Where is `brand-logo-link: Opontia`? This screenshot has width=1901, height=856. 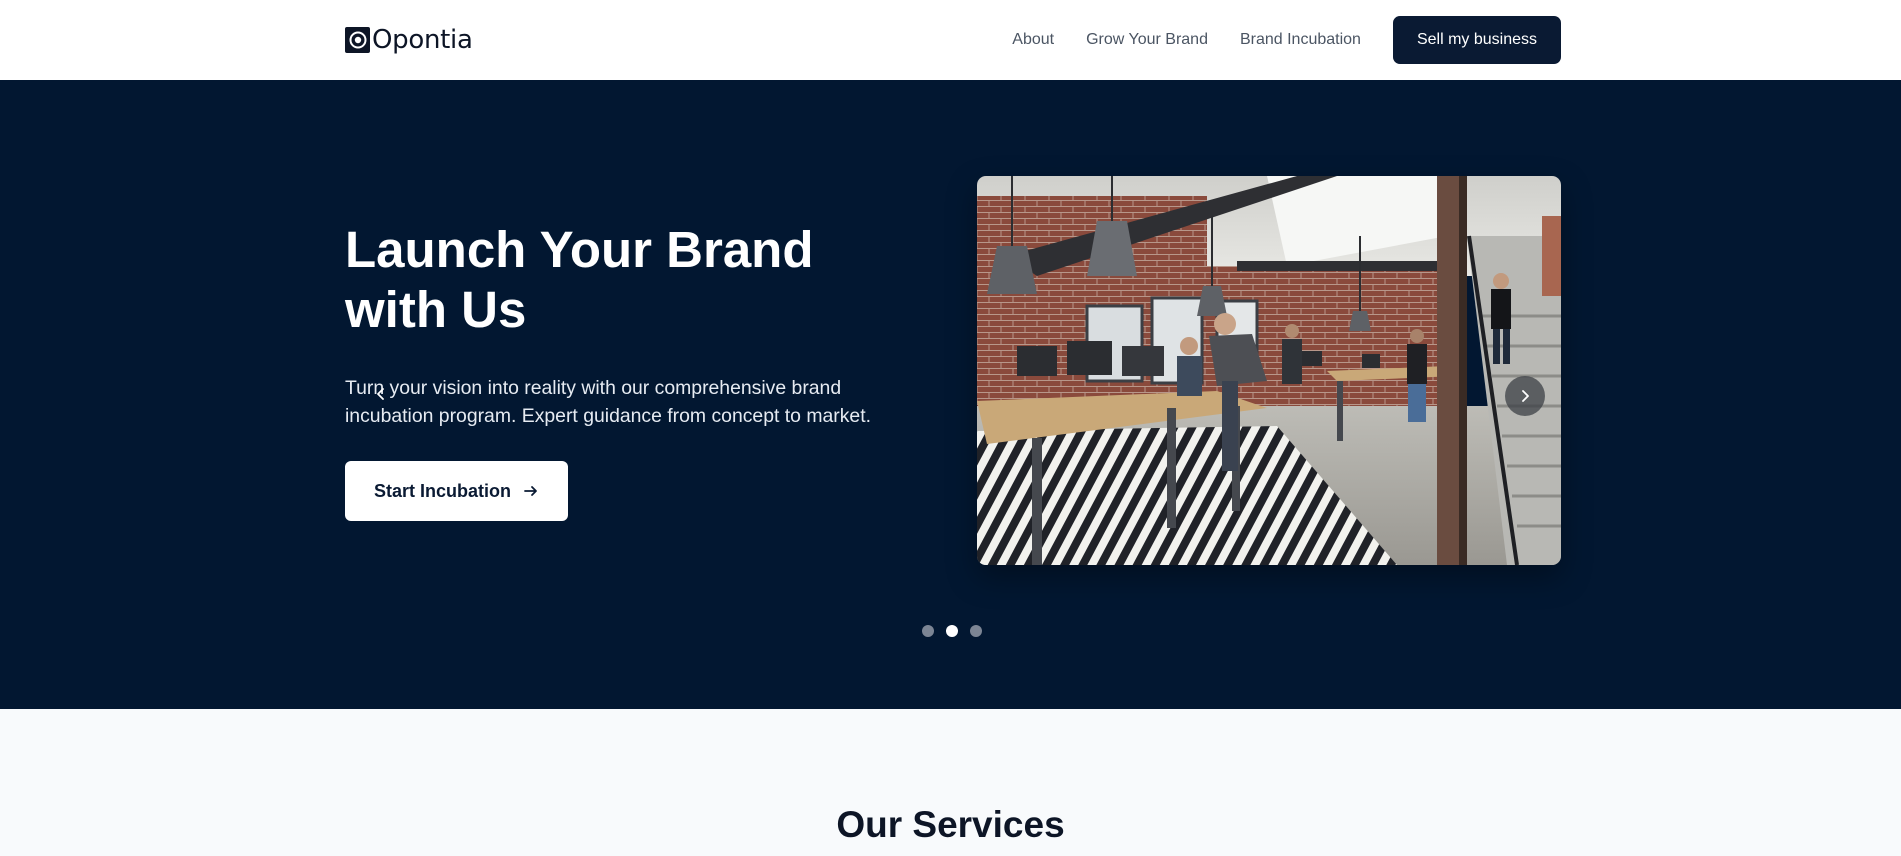 brand-logo-link: Opontia is located at coordinates (409, 40).